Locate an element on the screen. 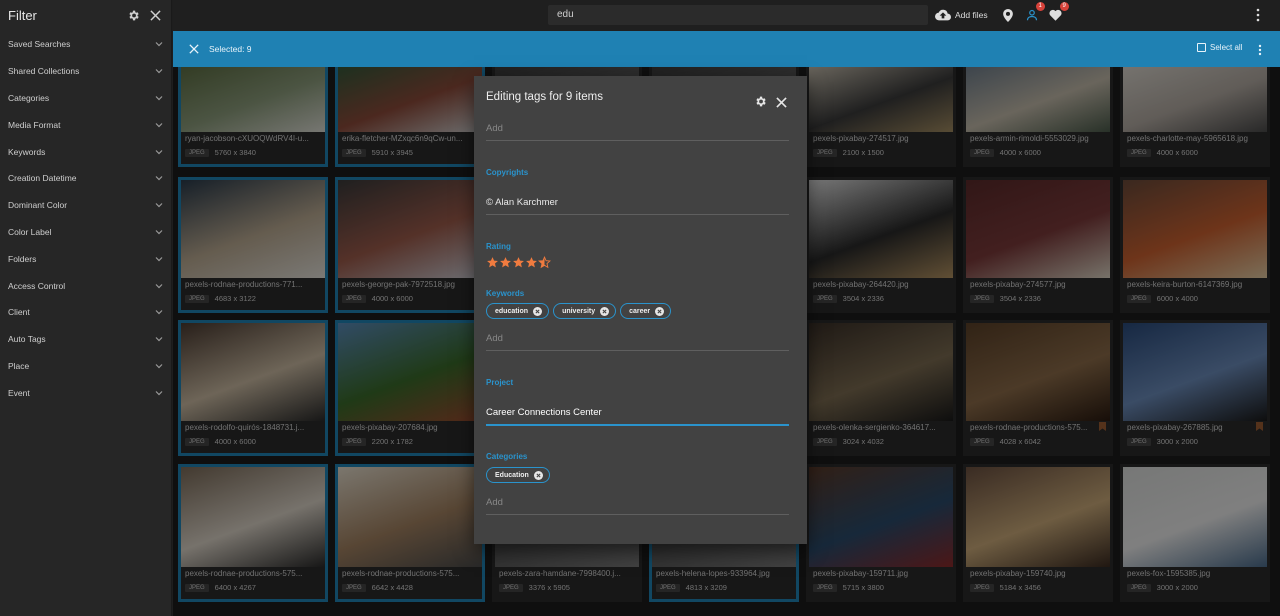 Image resolution: width=1280 pixels, height=616 pixels. file-meta: JPEG 3504 x 2336 is located at coordinates (1005, 298).